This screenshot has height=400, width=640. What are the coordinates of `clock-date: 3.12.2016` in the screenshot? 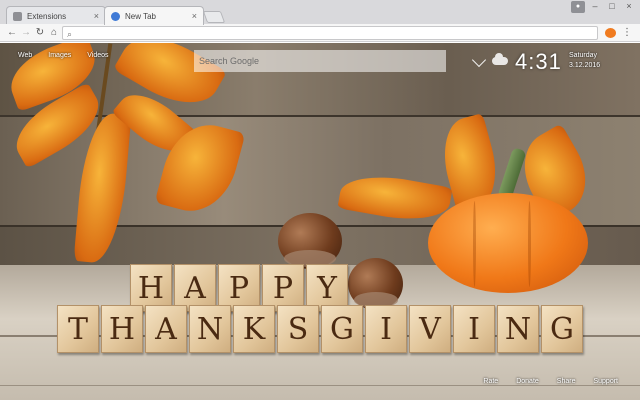 It's located at (585, 65).